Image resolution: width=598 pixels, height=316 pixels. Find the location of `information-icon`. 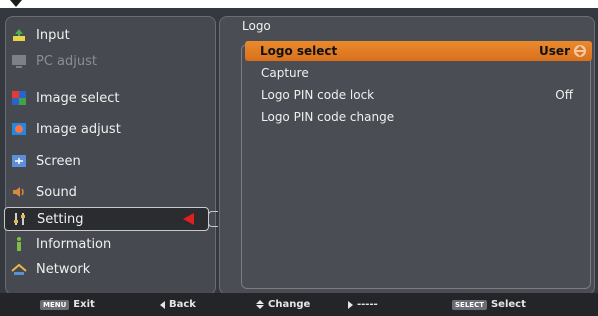

information-icon is located at coordinates (19, 244).